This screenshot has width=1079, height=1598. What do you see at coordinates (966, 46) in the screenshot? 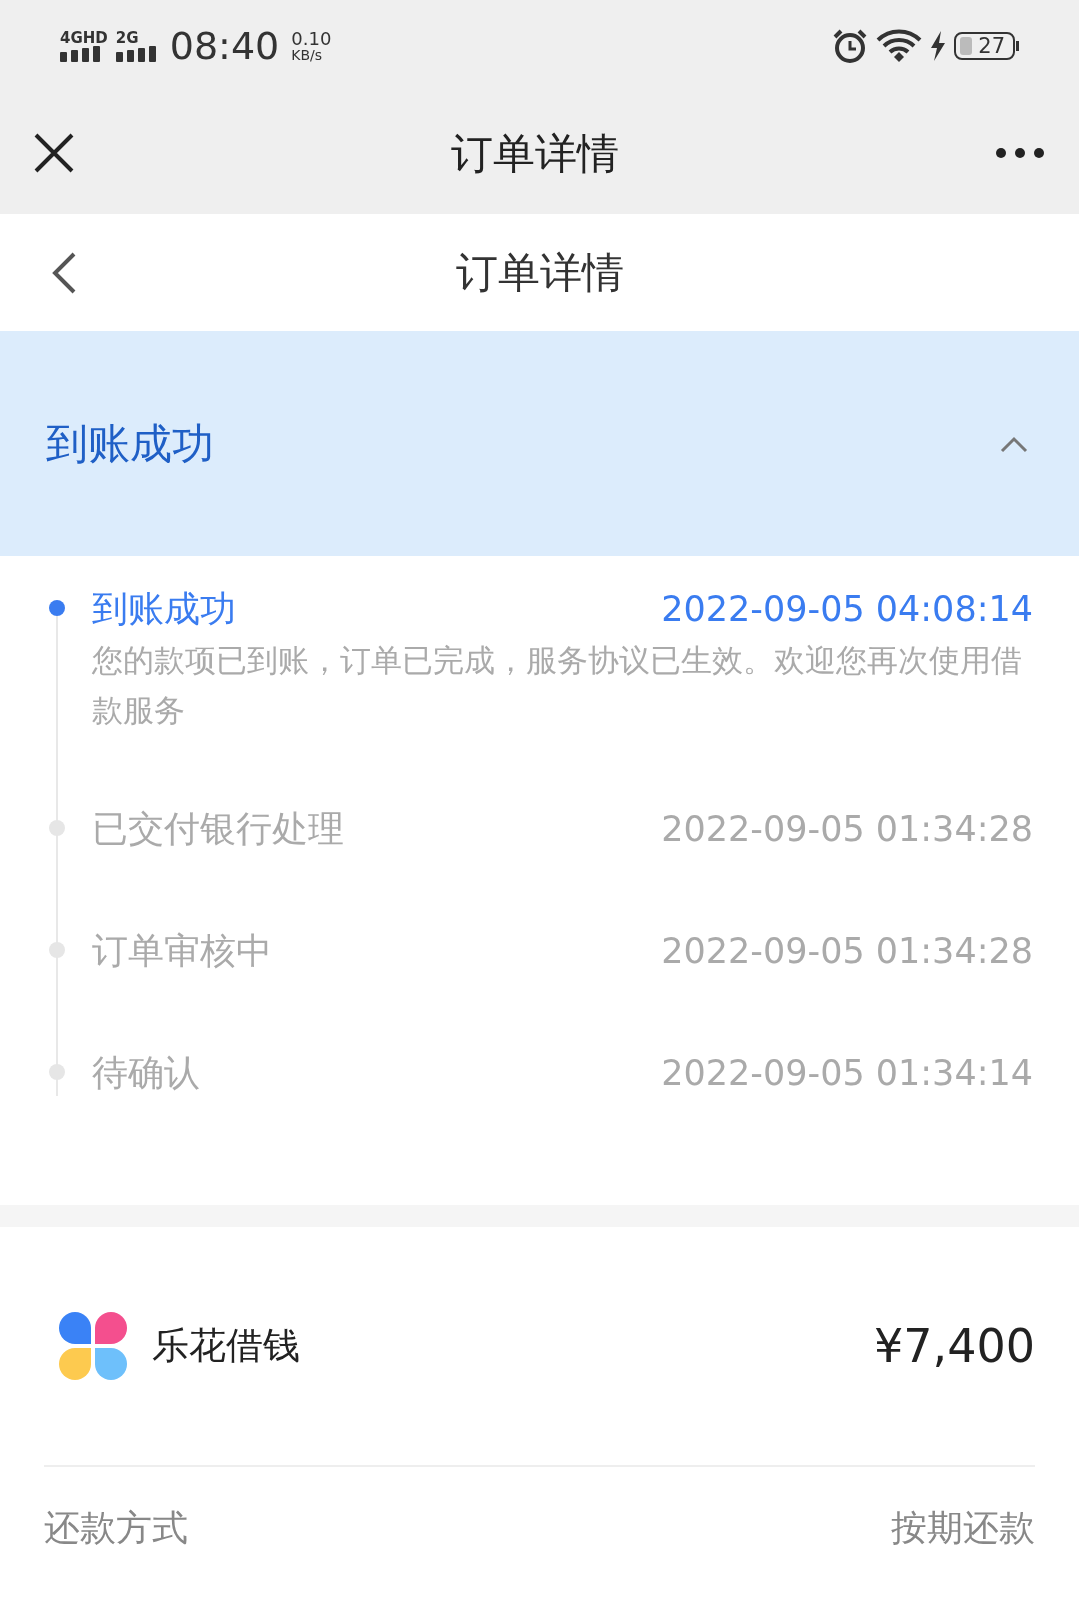
I see `battery-fill` at bounding box center [966, 46].